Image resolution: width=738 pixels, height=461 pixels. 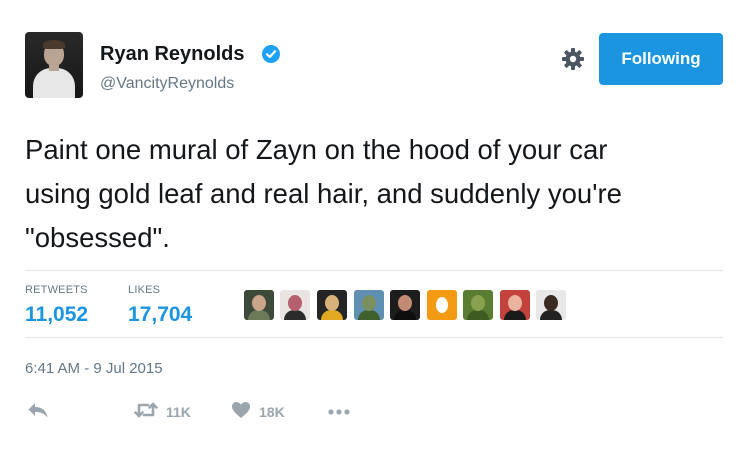 I want to click on reply-icon, so click(x=38, y=412).